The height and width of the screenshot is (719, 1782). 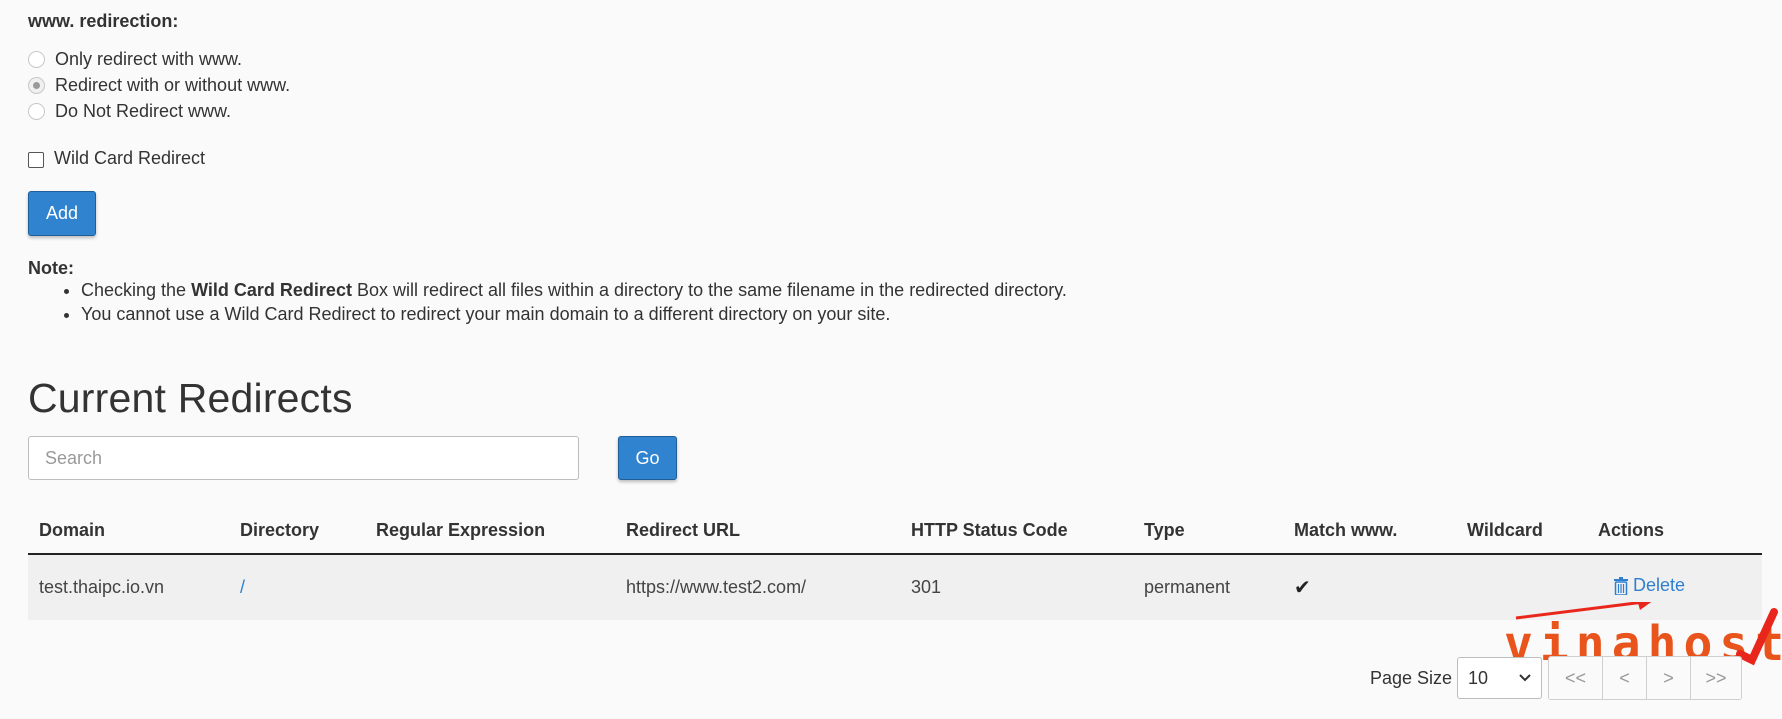 I want to click on cell-regex, so click(x=490, y=587).